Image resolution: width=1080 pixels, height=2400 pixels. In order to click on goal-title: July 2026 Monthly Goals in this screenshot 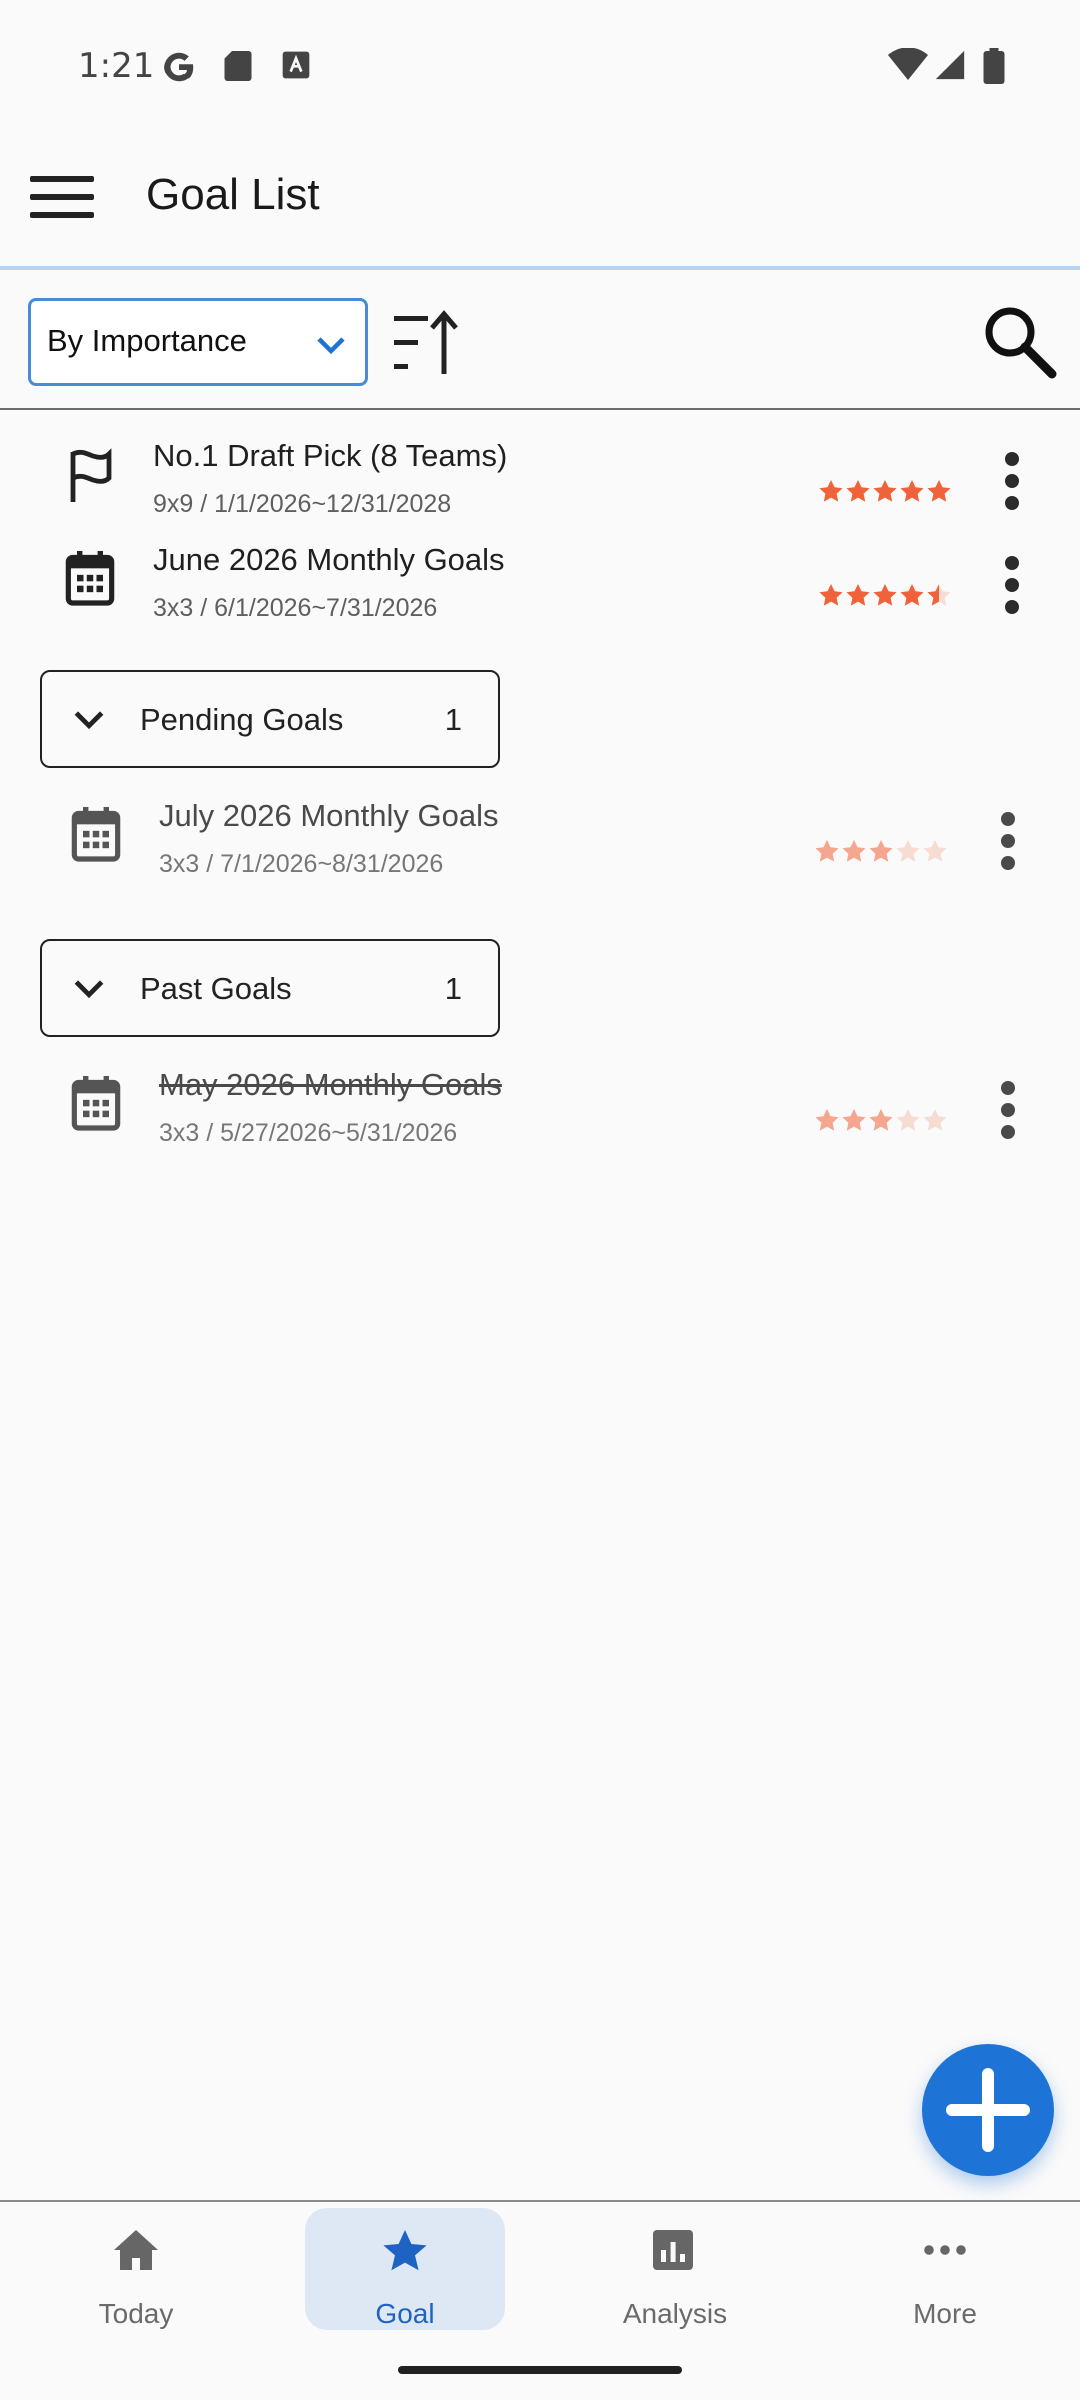, I will do `click(329, 815)`.